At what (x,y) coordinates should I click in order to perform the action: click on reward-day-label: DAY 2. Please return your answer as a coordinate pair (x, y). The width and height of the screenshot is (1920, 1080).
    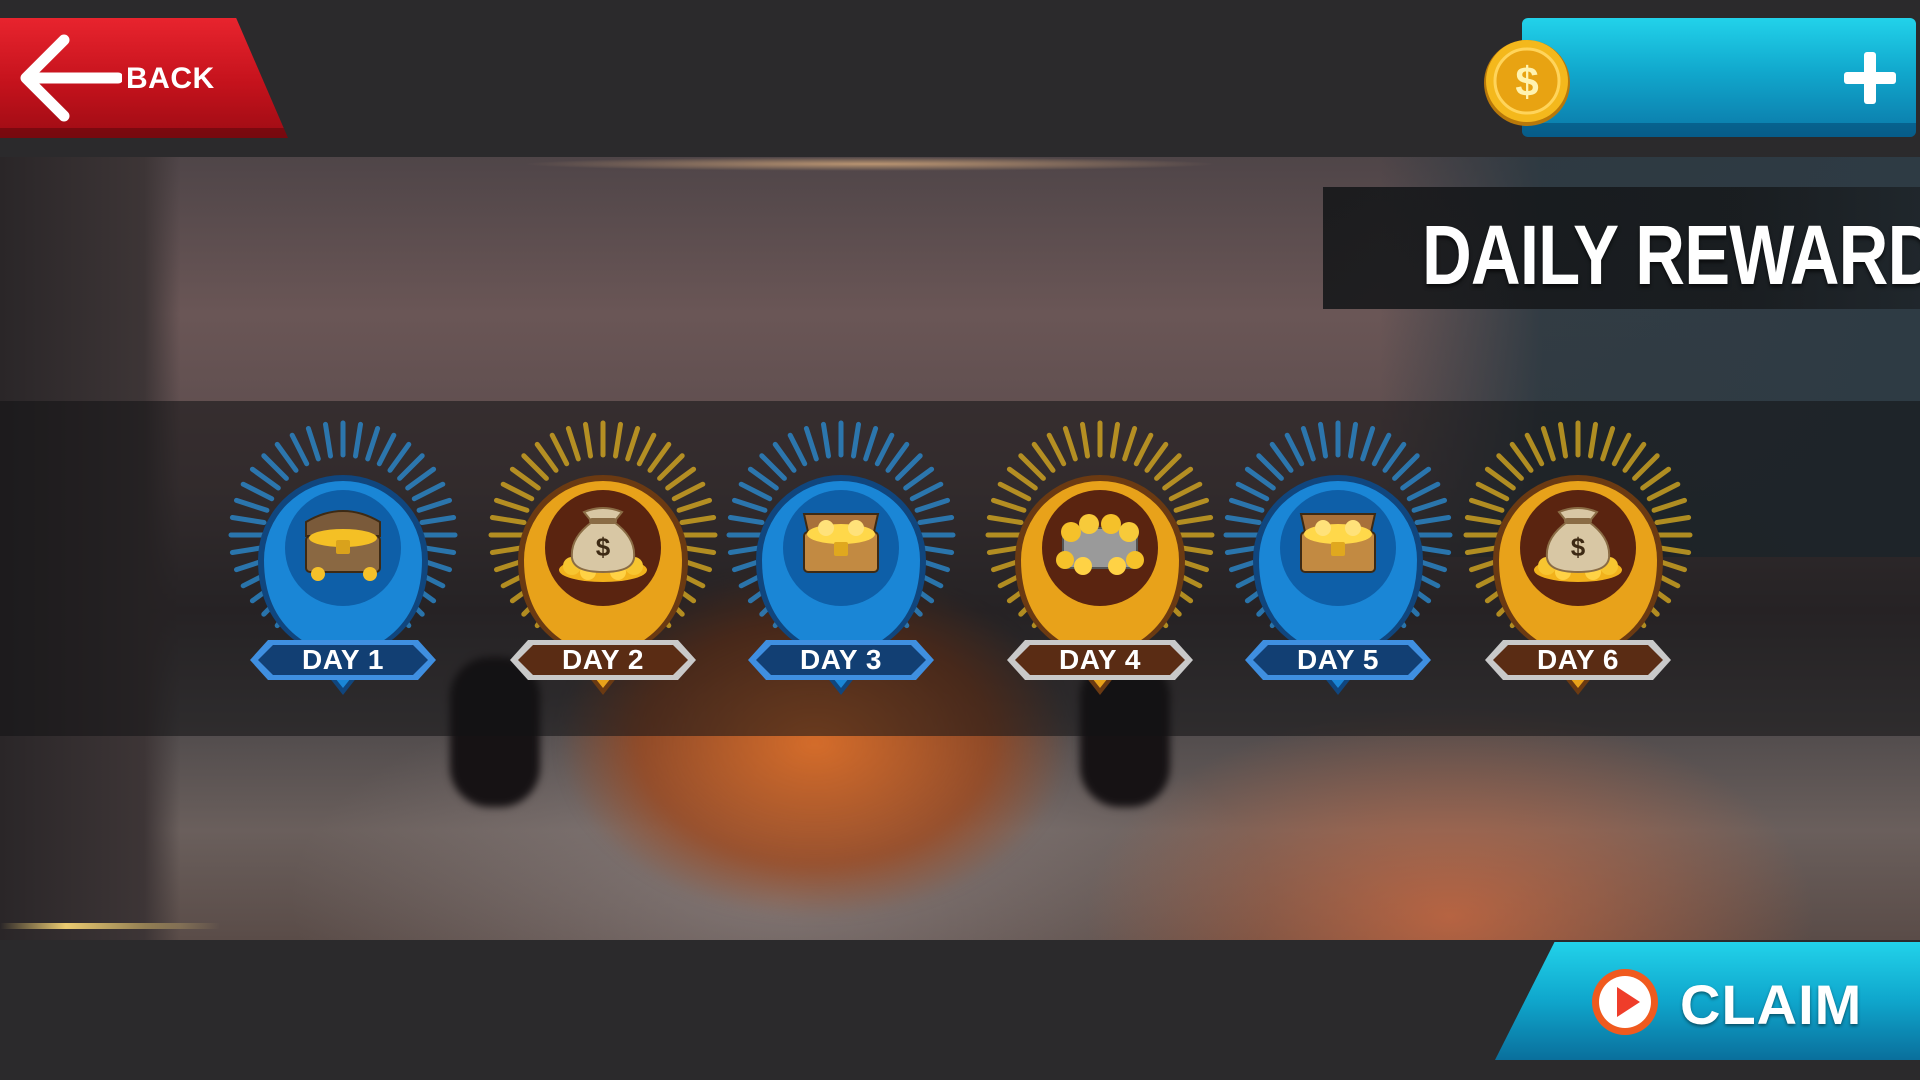
    Looking at the image, I should click on (603, 659).